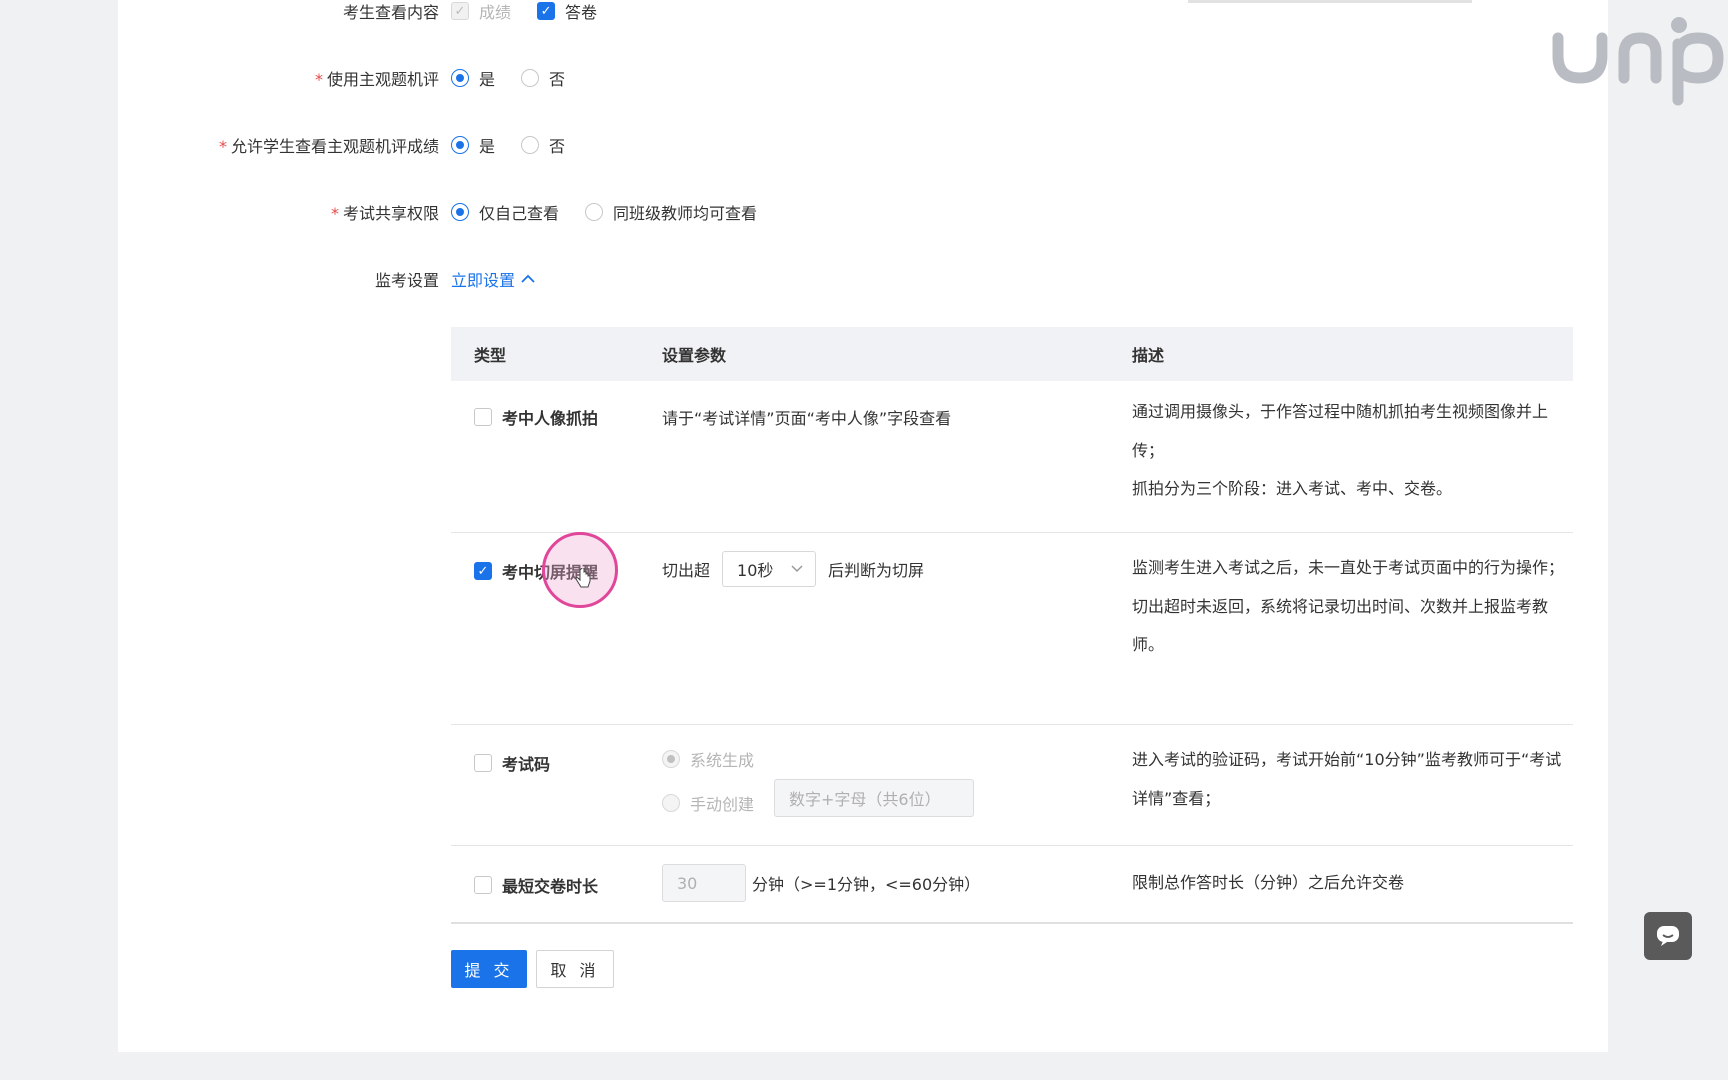  Describe the element at coordinates (1268, 882) in the screenshot. I see `min-time-desc: 限制总作答时长（分钟）之后允许交卷` at that location.